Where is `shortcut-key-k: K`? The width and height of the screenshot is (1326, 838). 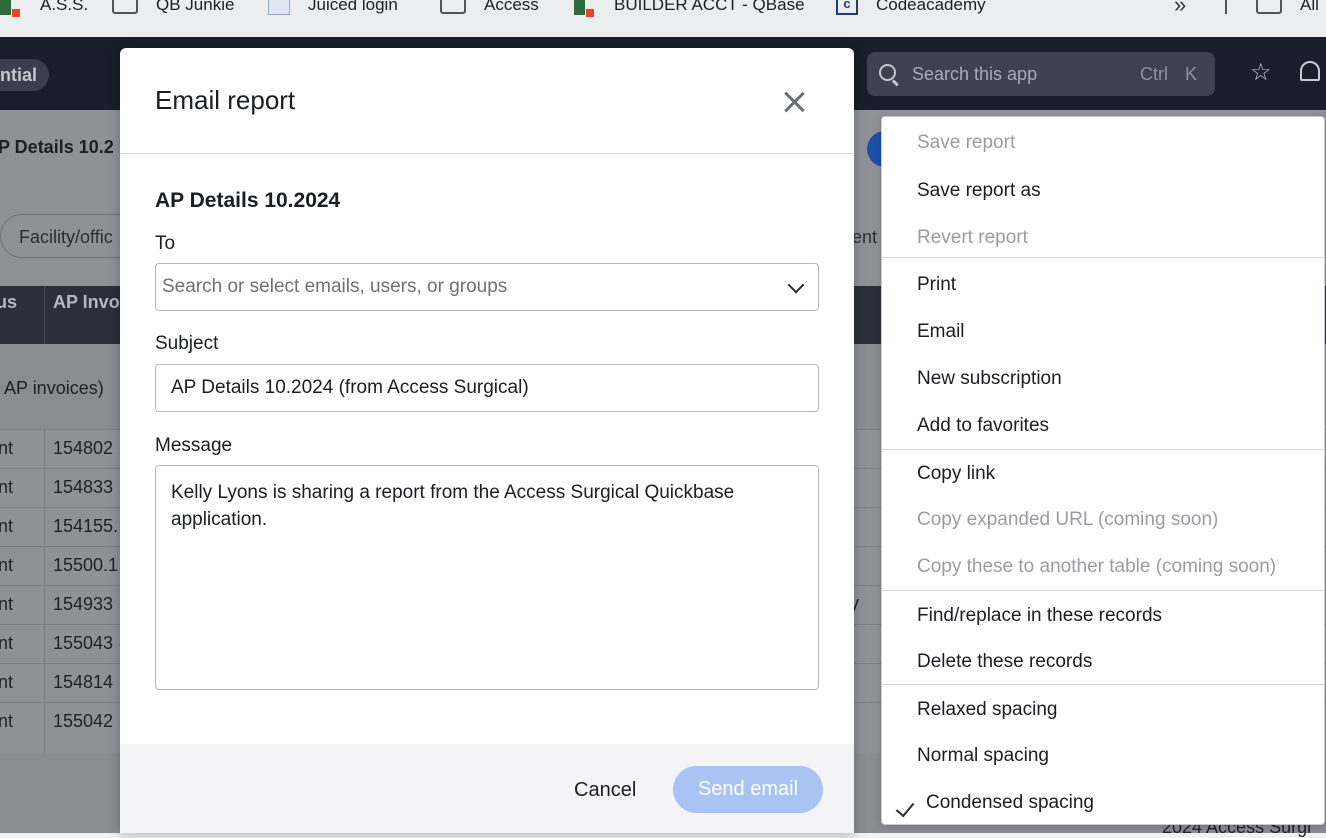
shortcut-key-k: K is located at coordinates (1191, 74).